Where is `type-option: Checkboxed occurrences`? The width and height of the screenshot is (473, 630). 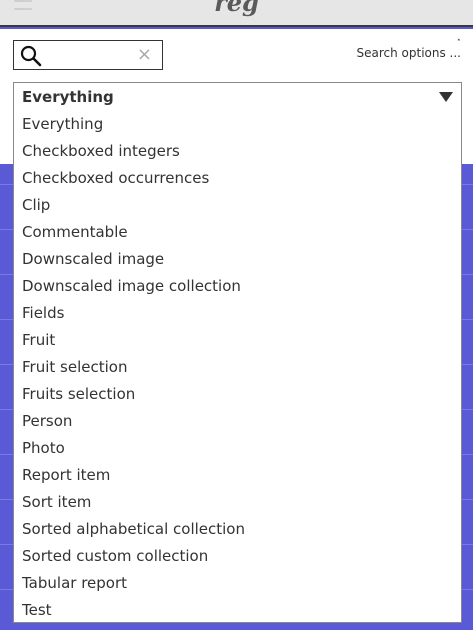 type-option: Checkboxed occurrences is located at coordinates (237, 178).